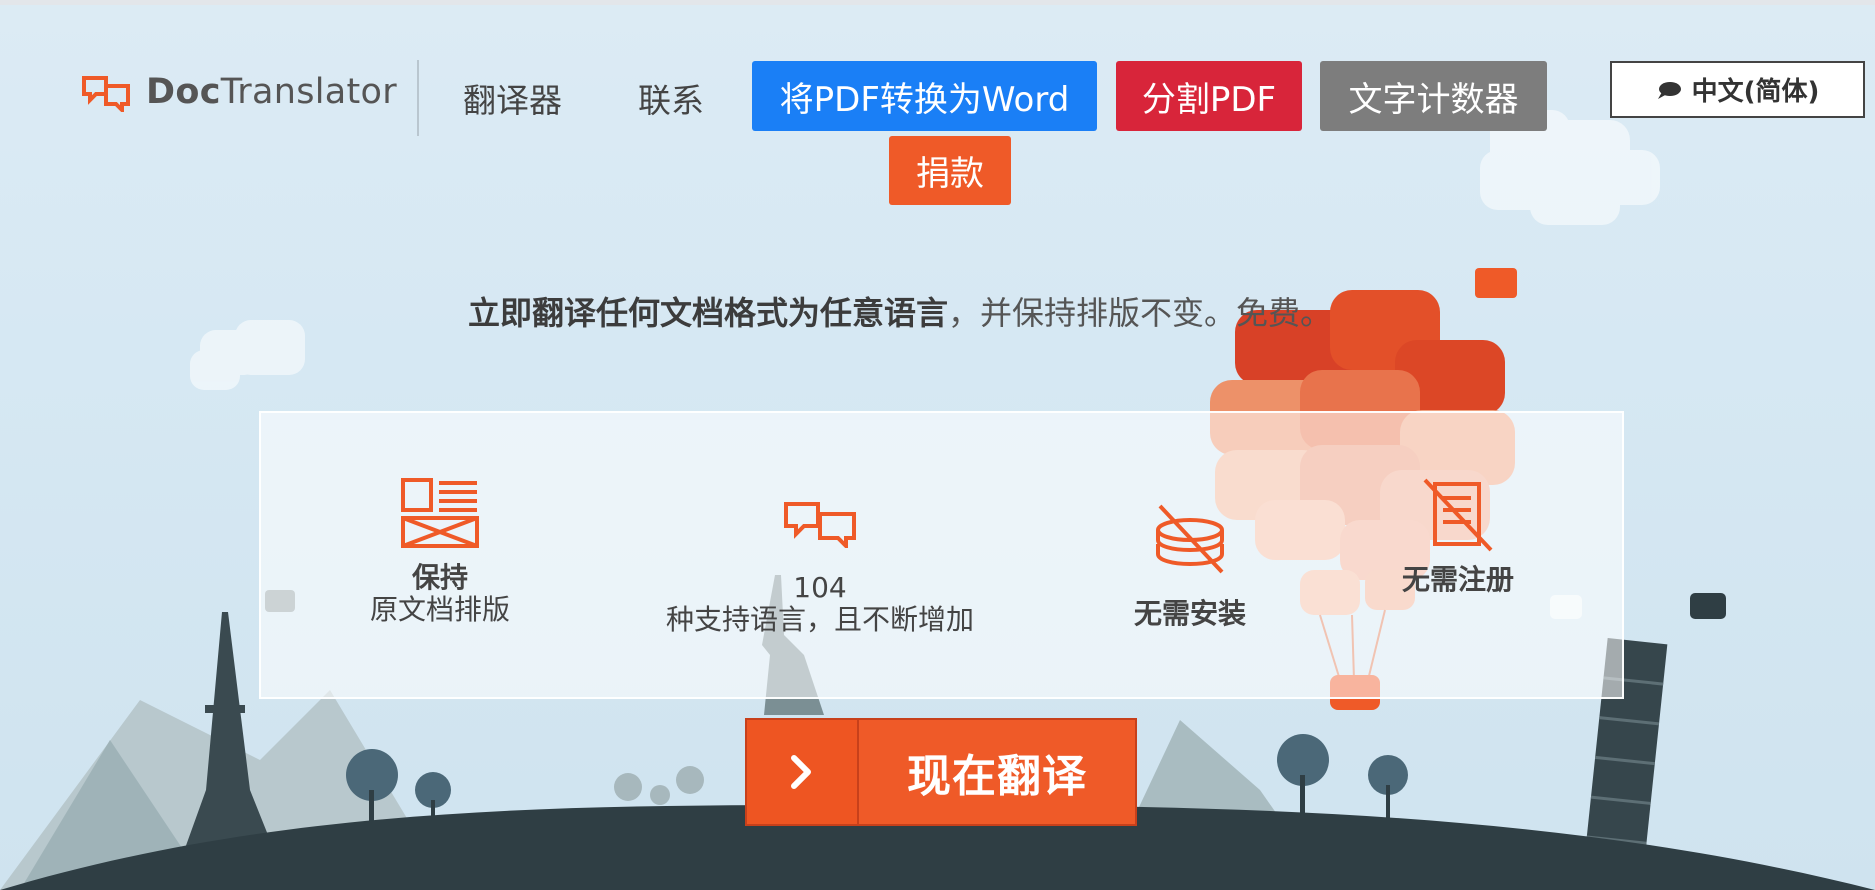  What do you see at coordinates (1755, 92) in the screenshot?
I see `language-label: 中文(简体)` at bounding box center [1755, 92].